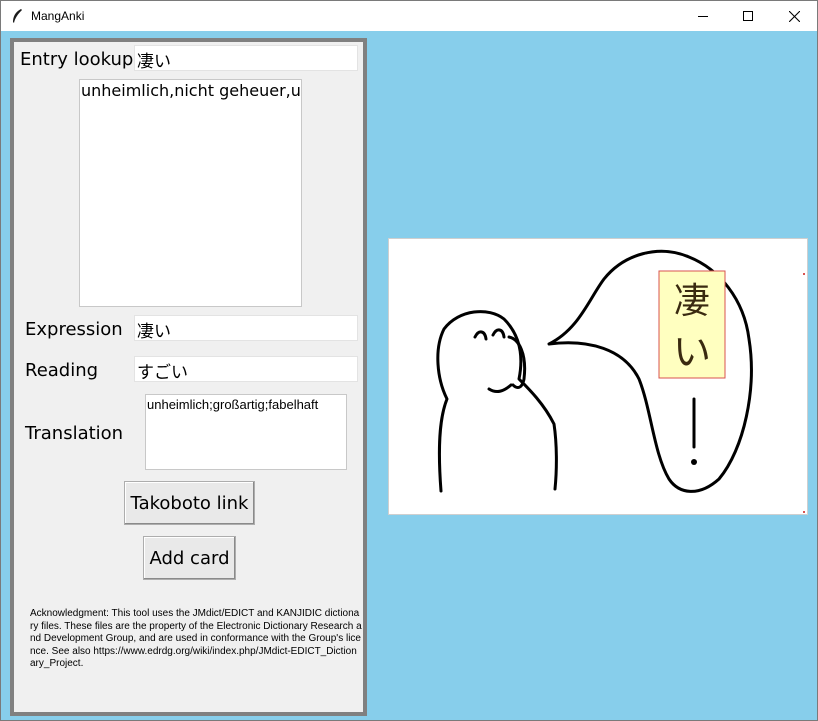  What do you see at coordinates (189, 558) in the screenshot?
I see `add-card-button: Add card` at bounding box center [189, 558].